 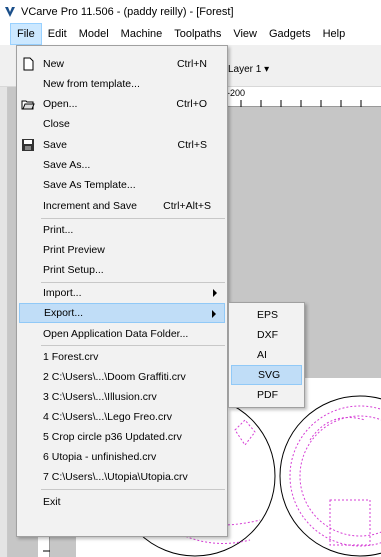 I want to click on export-submenu: EPS DXF AI SVG PDF, so click(x=266, y=355).